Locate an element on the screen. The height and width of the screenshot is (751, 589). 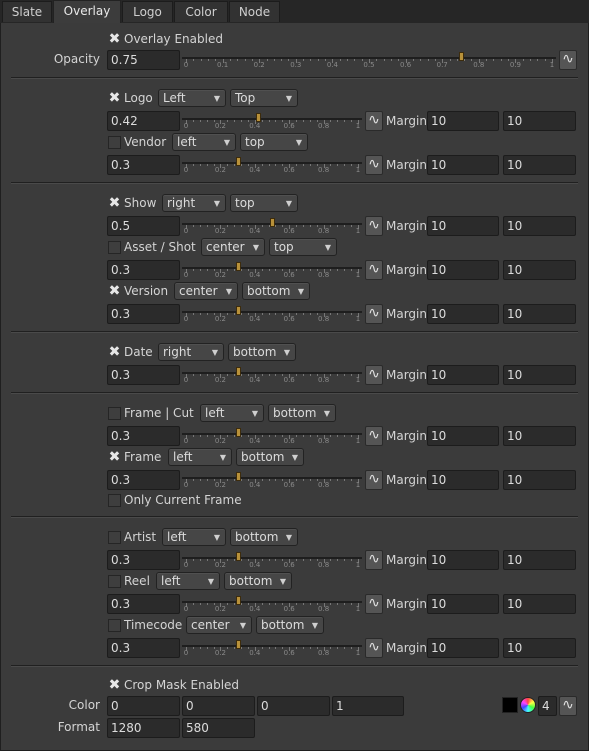
logo-margin-x-field: 10 is located at coordinates (463, 121).